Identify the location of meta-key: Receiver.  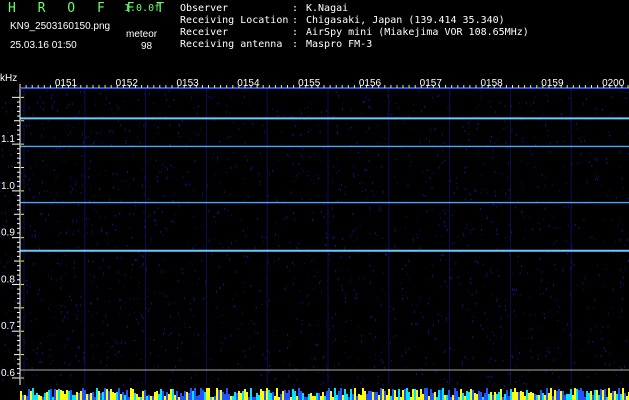
(204, 32).